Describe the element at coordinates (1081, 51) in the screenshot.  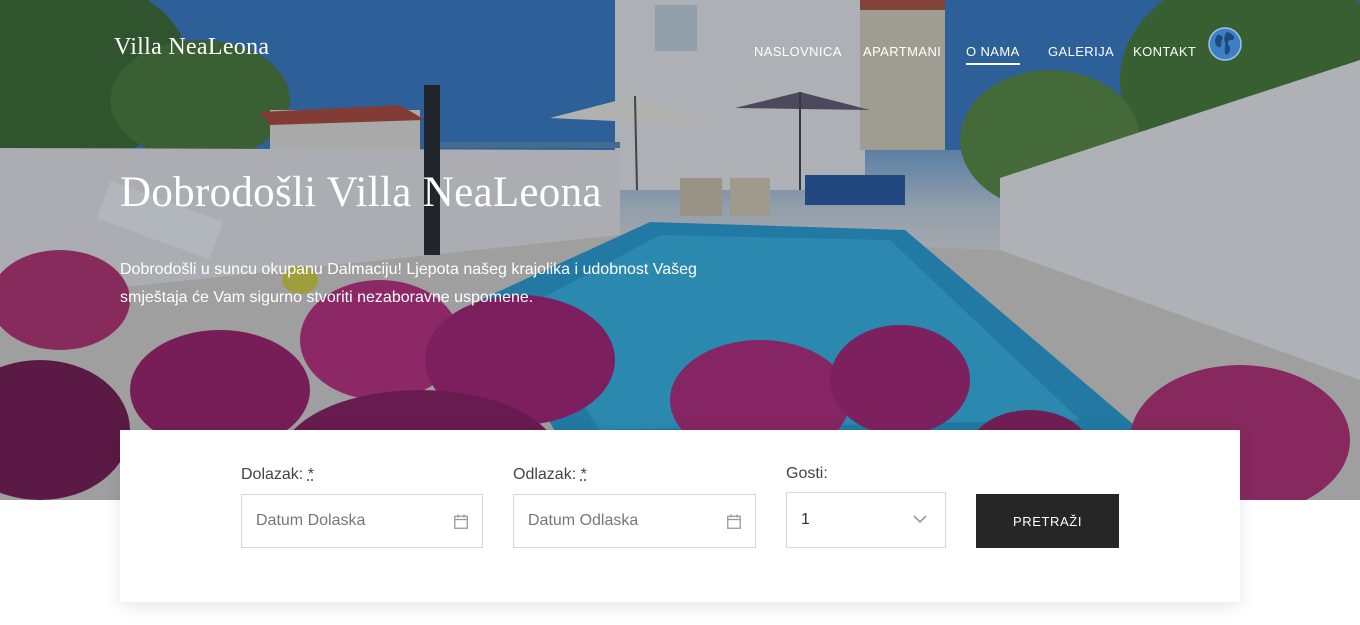
I see `nav-item-galerija: GALERIJA` at that location.